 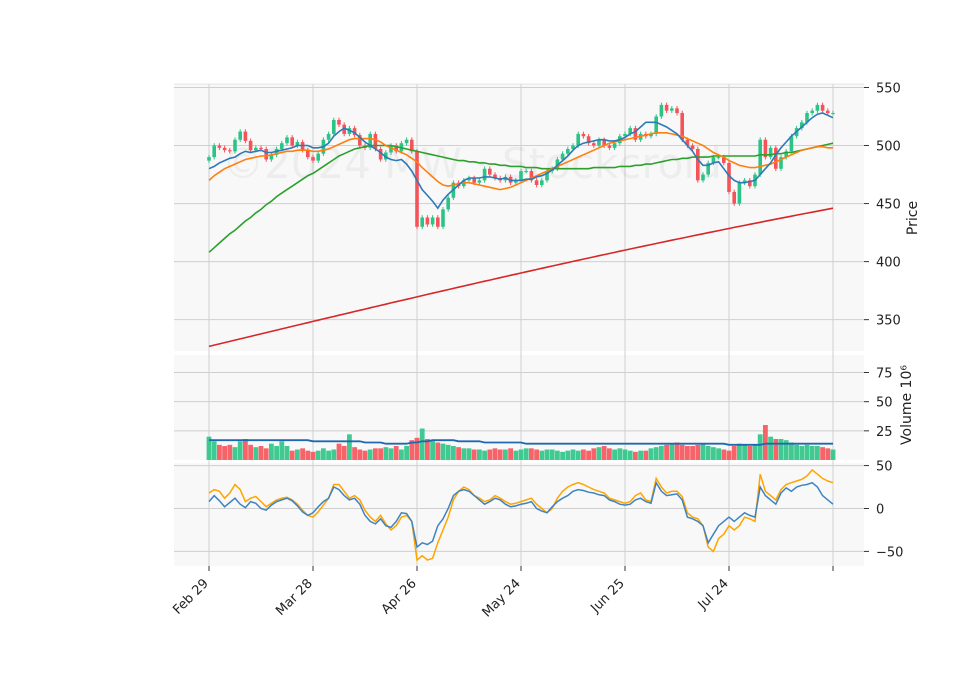 What do you see at coordinates (608, 596) in the screenshot?
I see `x-tick-label: Jun 25` at bounding box center [608, 596].